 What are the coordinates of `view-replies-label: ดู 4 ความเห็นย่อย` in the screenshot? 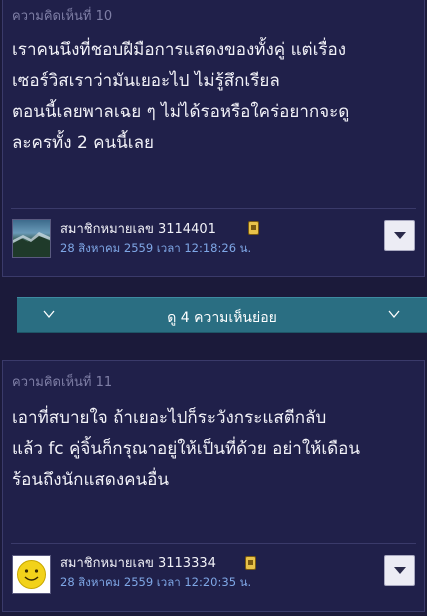 It's located at (222, 318).